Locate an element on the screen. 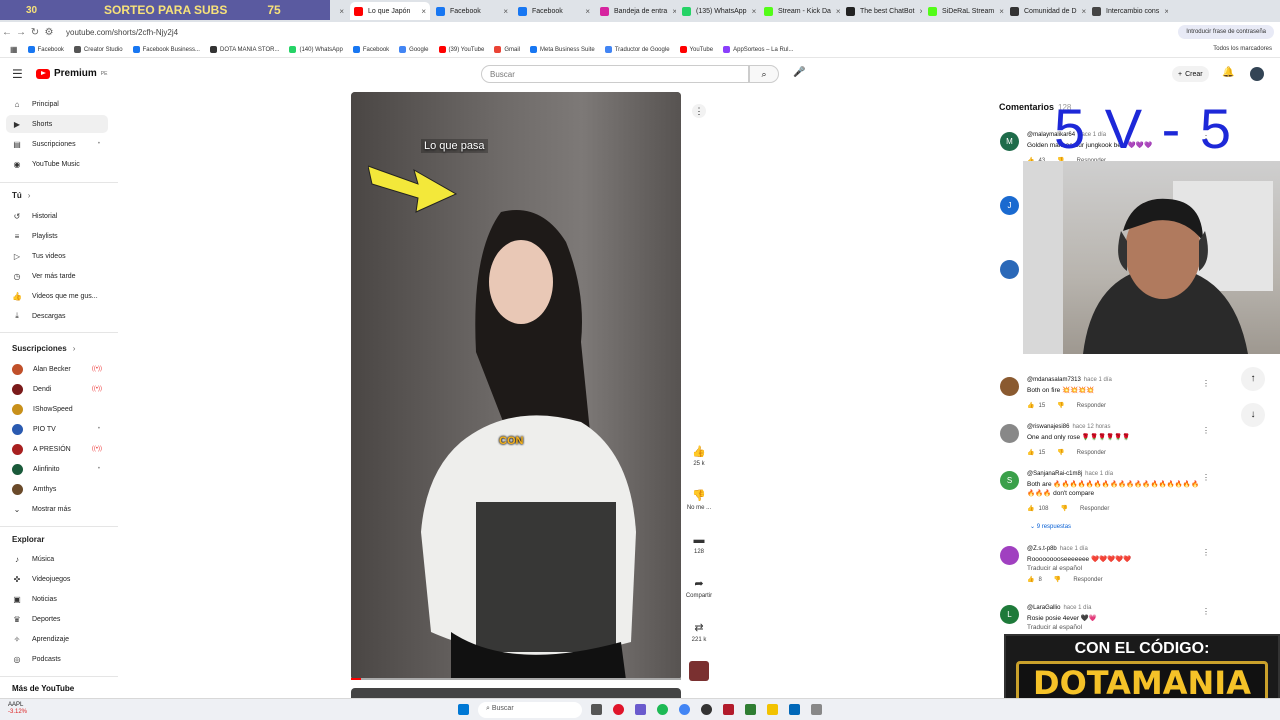  sidebar-item: ◎ Podcasts is located at coordinates (57, 659).